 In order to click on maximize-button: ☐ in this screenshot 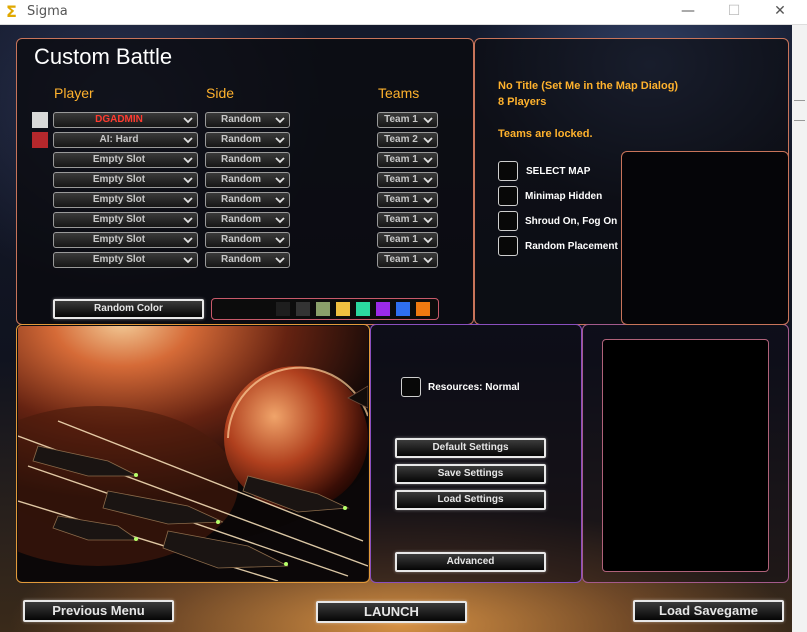, I will do `click(734, 12)`.